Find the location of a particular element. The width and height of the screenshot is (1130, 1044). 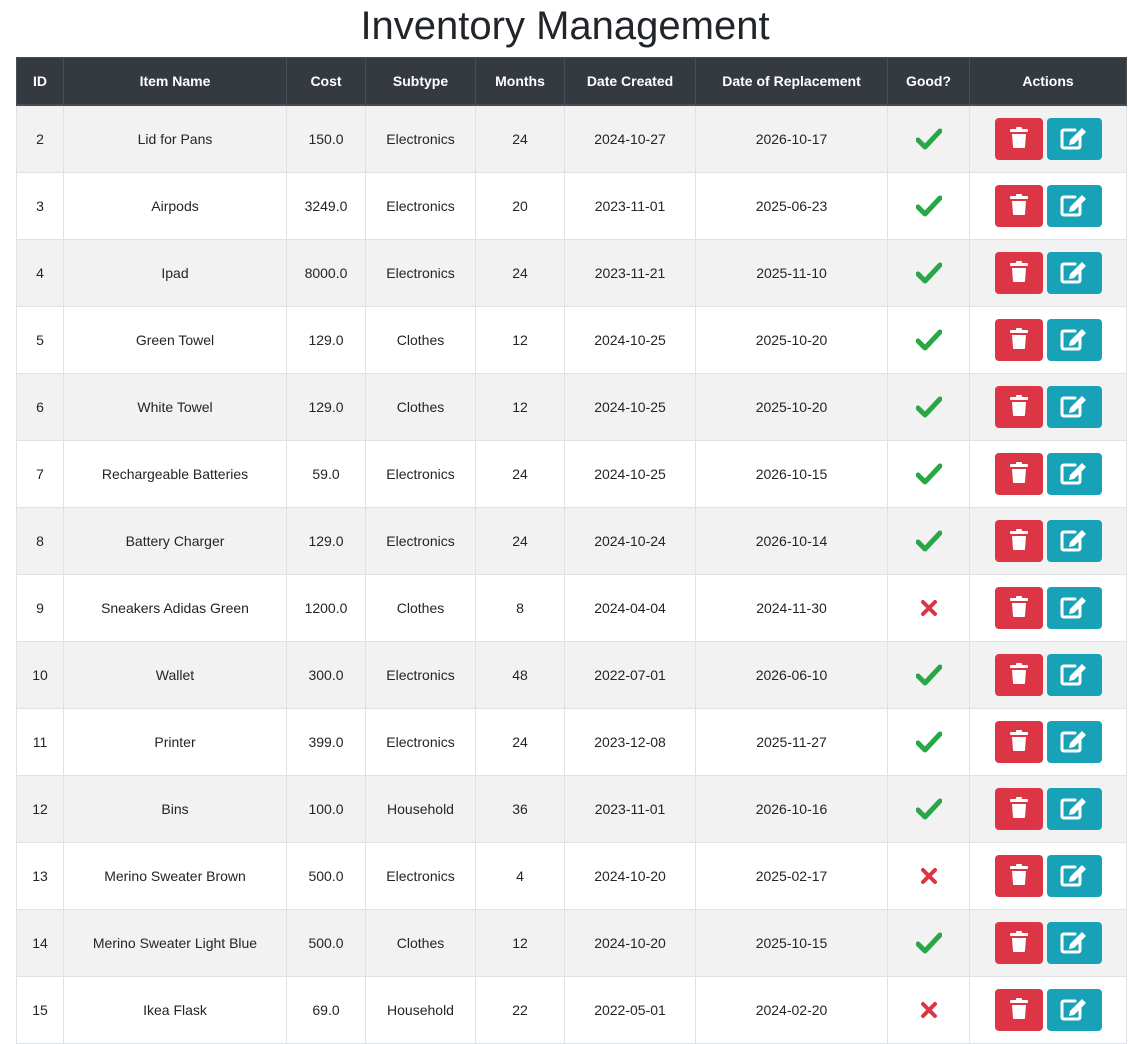

cell-date-of-replacement: 2025-02-17 is located at coordinates (791, 876).